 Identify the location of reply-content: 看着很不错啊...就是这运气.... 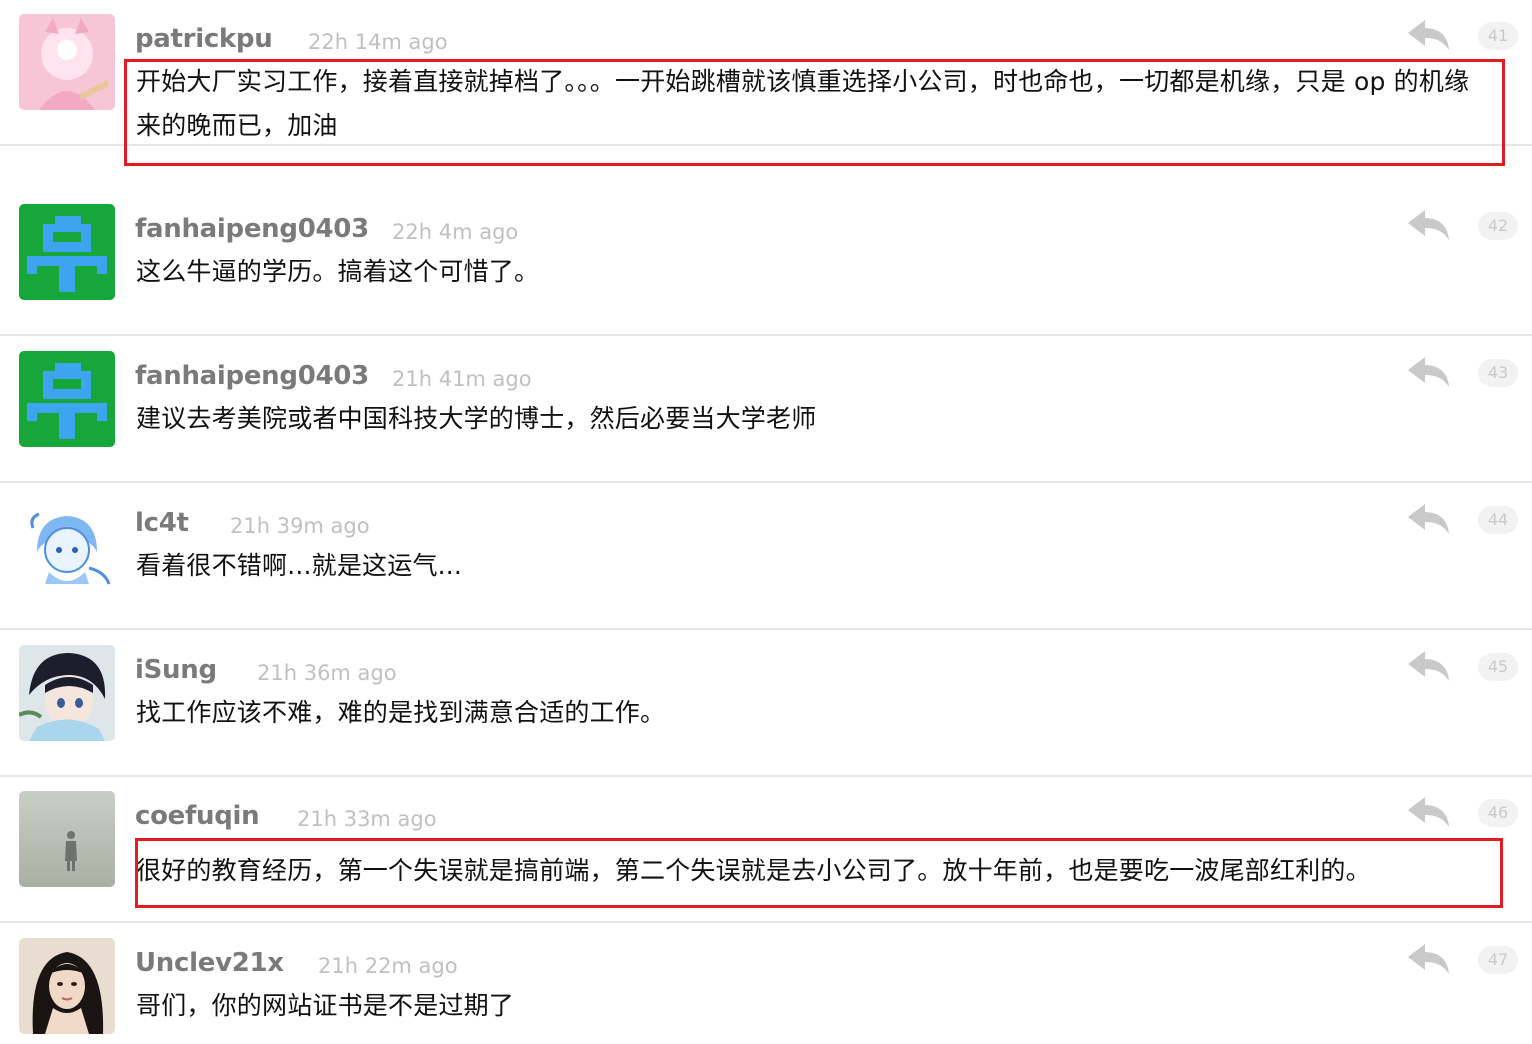
(299, 565).